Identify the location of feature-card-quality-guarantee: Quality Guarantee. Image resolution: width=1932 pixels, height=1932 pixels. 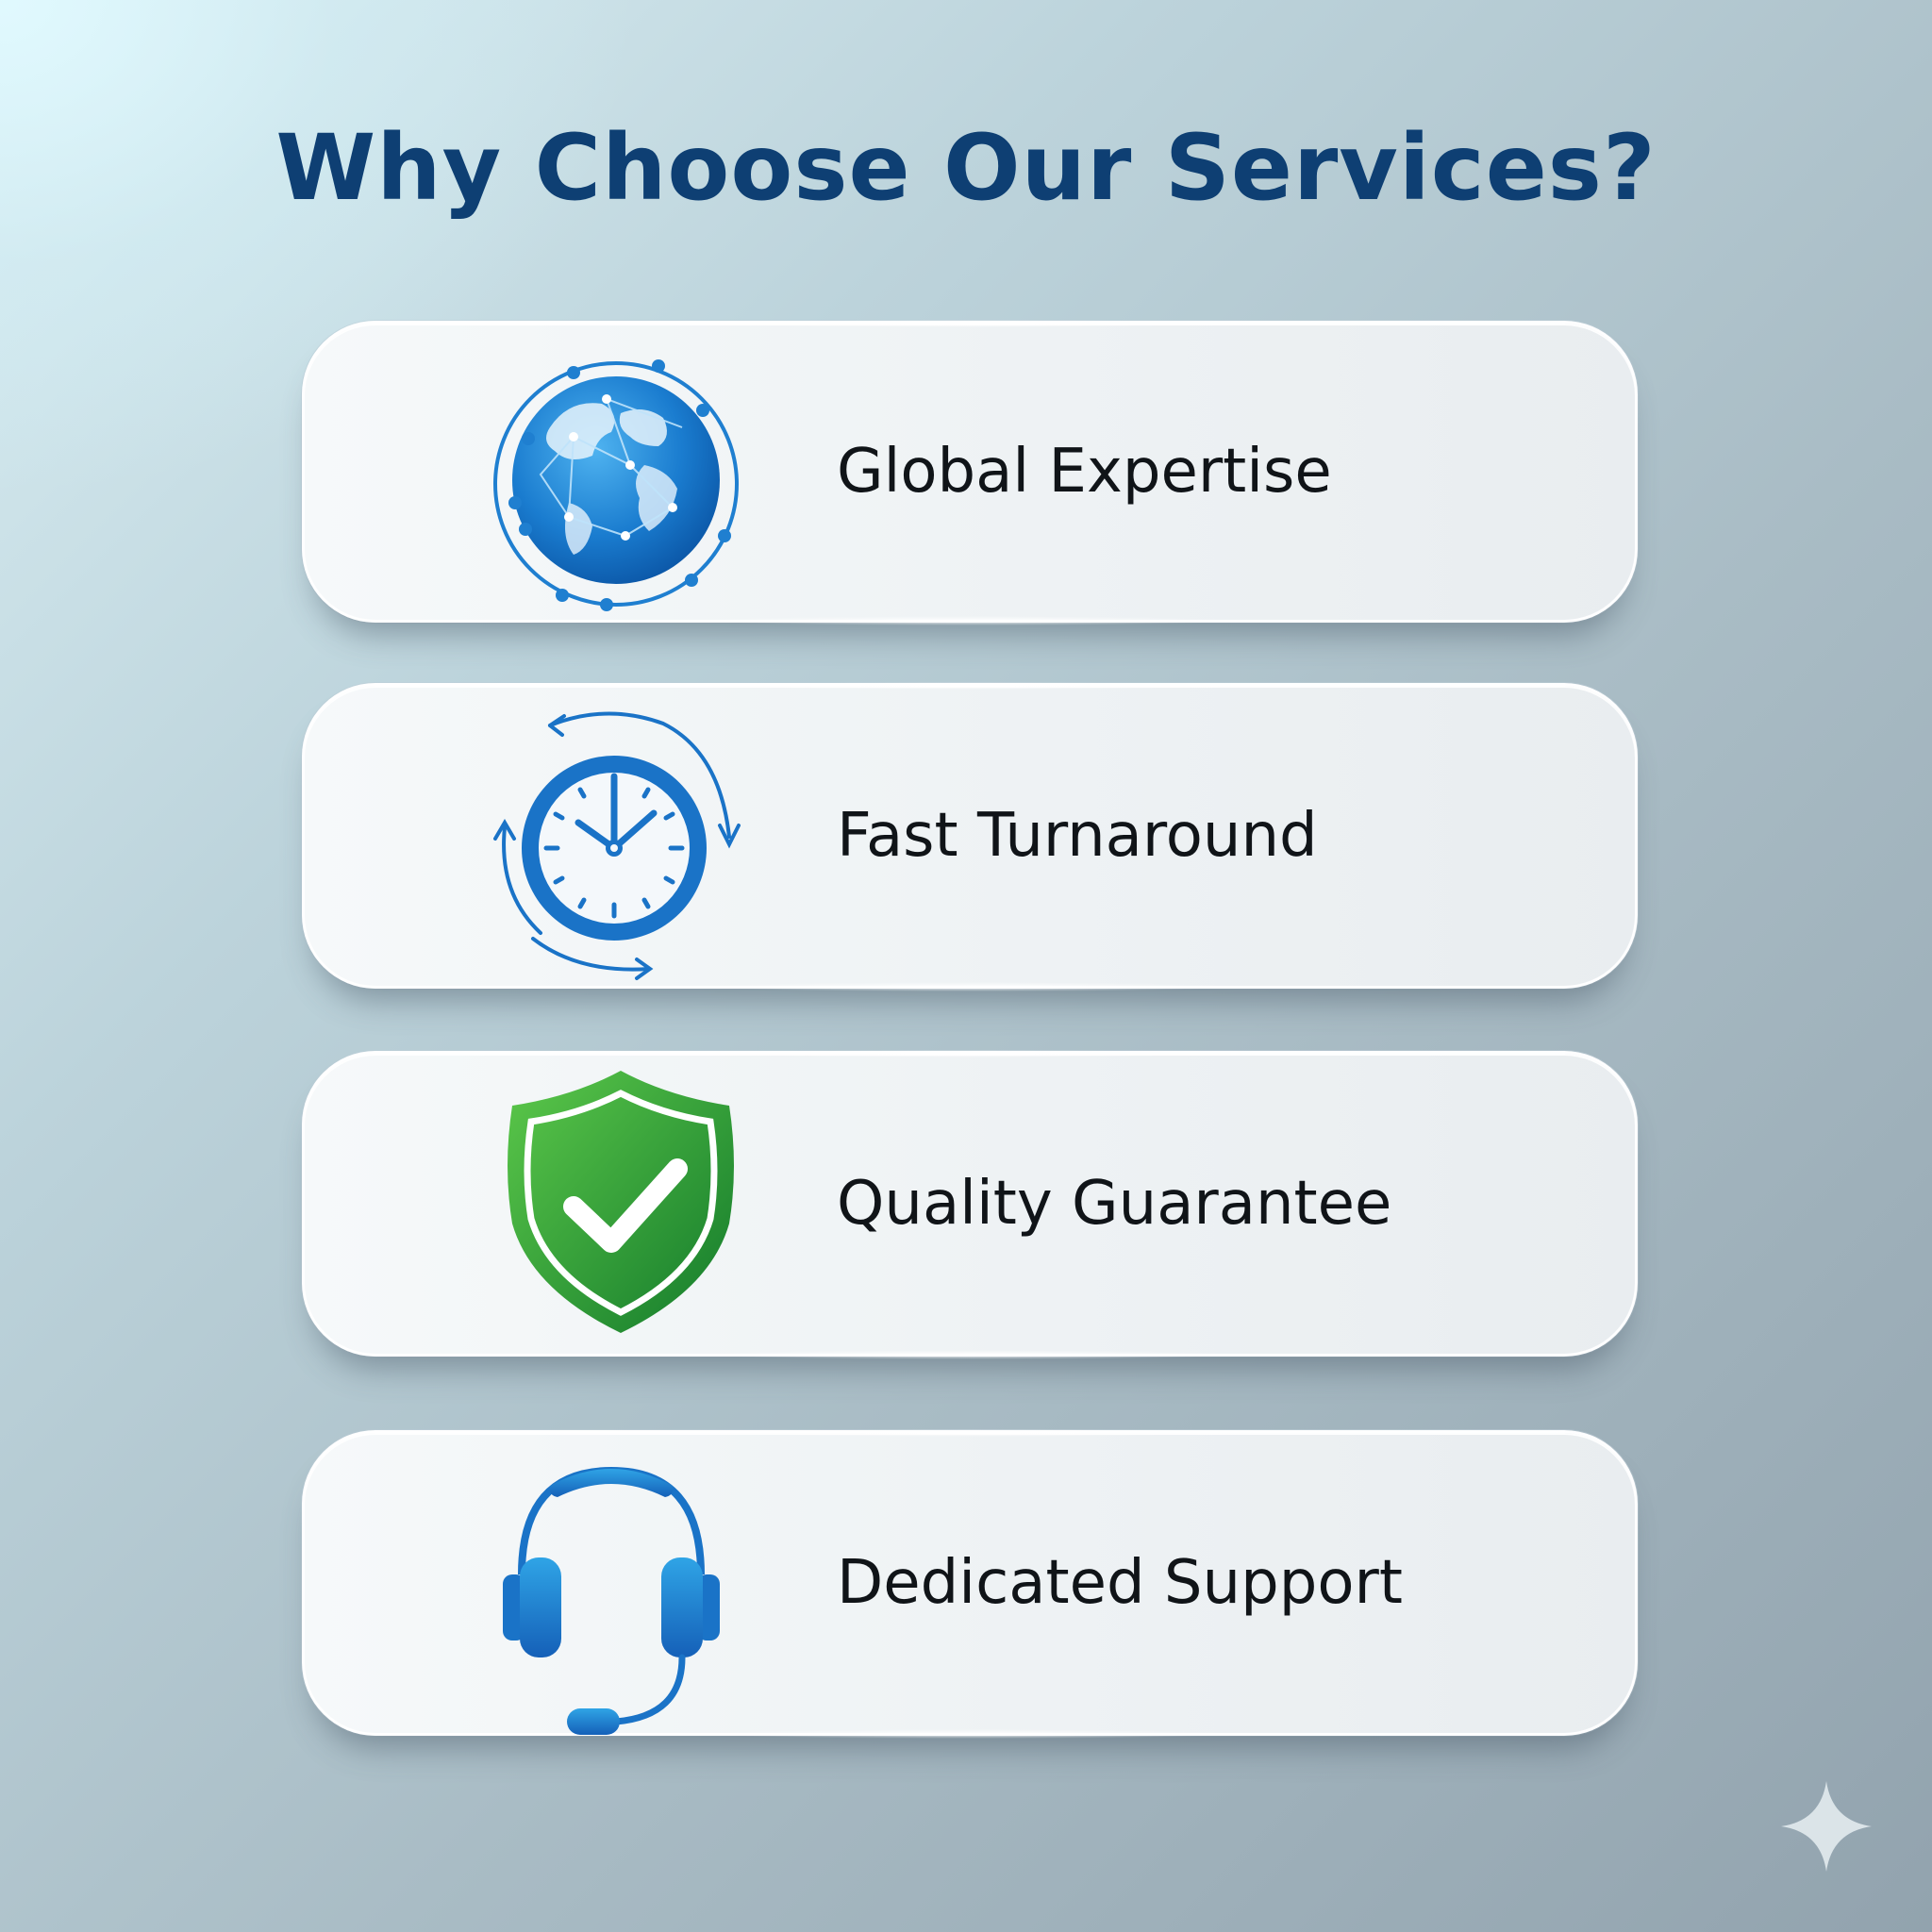
(970, 1204).